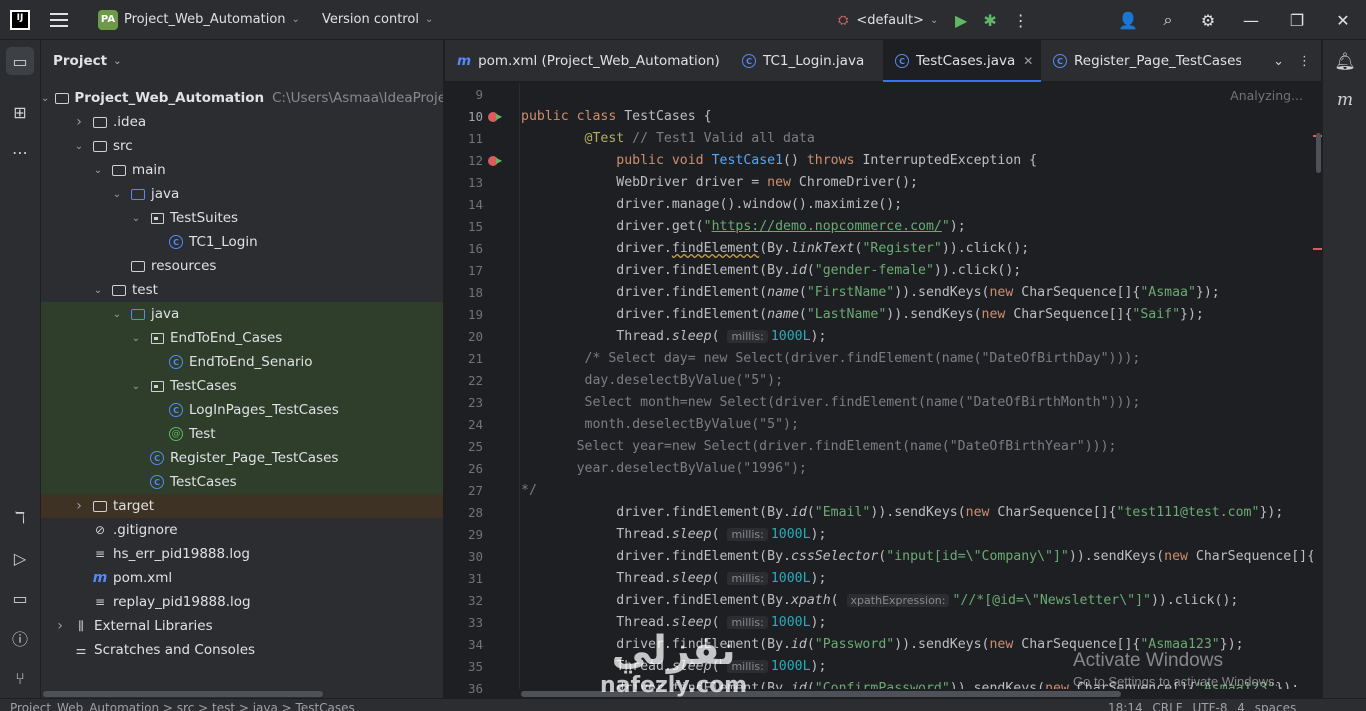  I want to click on run-config-label: <default>, so click(890, 20).